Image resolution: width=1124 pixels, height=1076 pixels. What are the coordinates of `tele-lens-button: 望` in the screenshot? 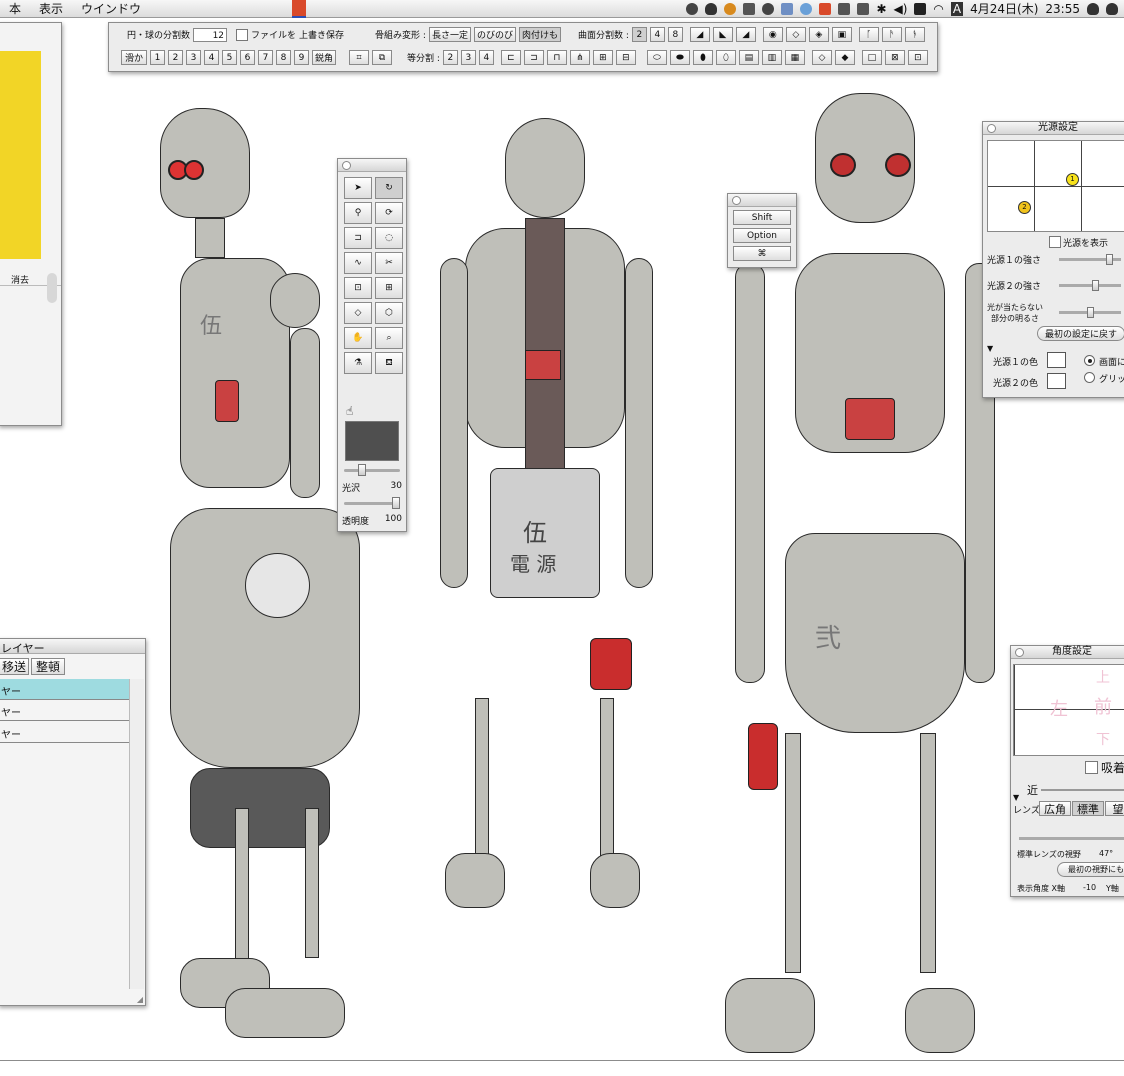 It's located at (1114, 808).